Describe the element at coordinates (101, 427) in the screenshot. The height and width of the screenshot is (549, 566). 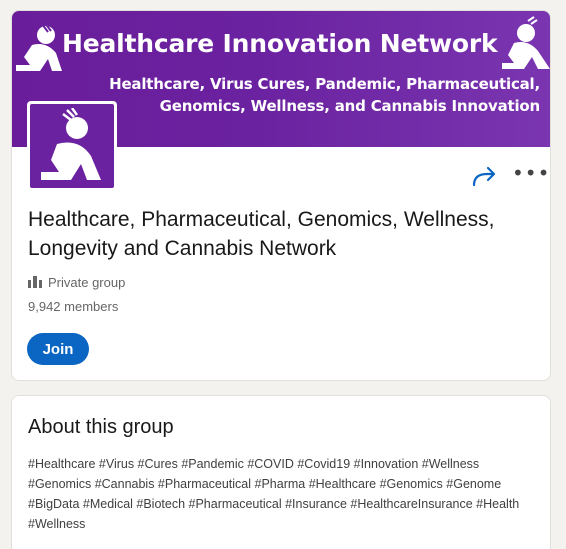
I see `about-title: About this group` at that location.